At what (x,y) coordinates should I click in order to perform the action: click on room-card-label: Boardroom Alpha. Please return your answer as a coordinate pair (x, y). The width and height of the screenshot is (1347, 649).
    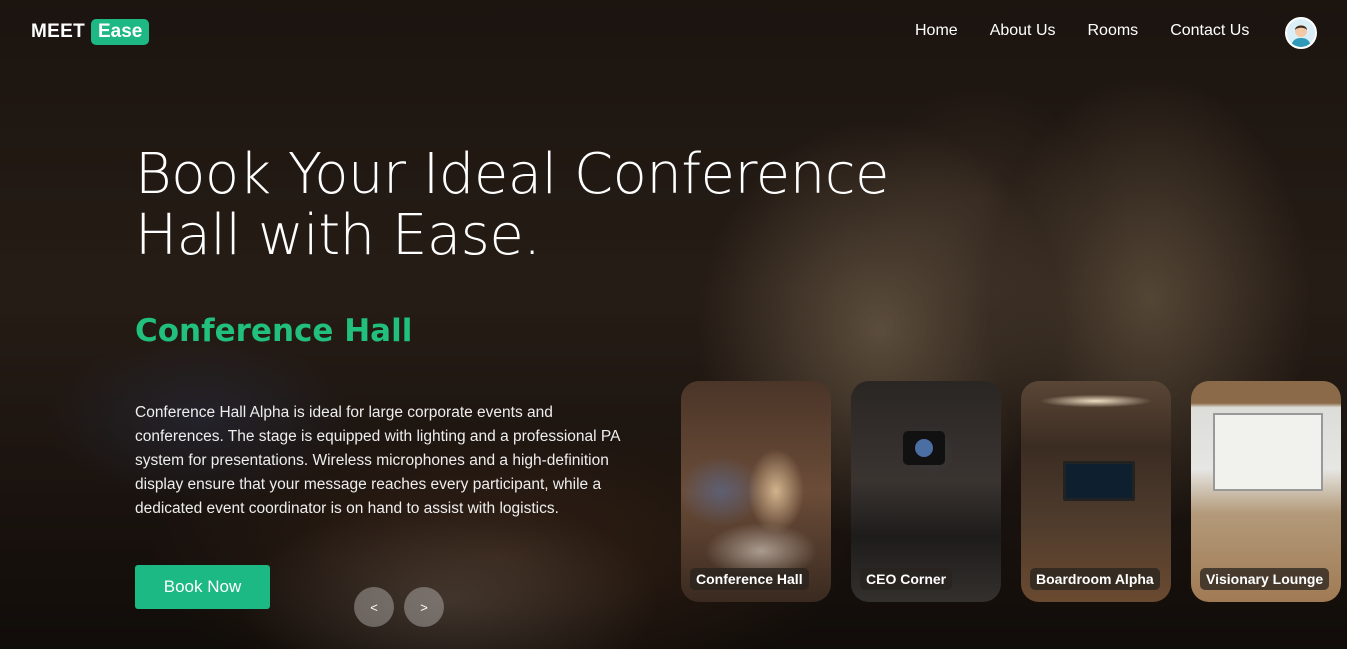
    Looking at the image, I should click on (1095, 579).